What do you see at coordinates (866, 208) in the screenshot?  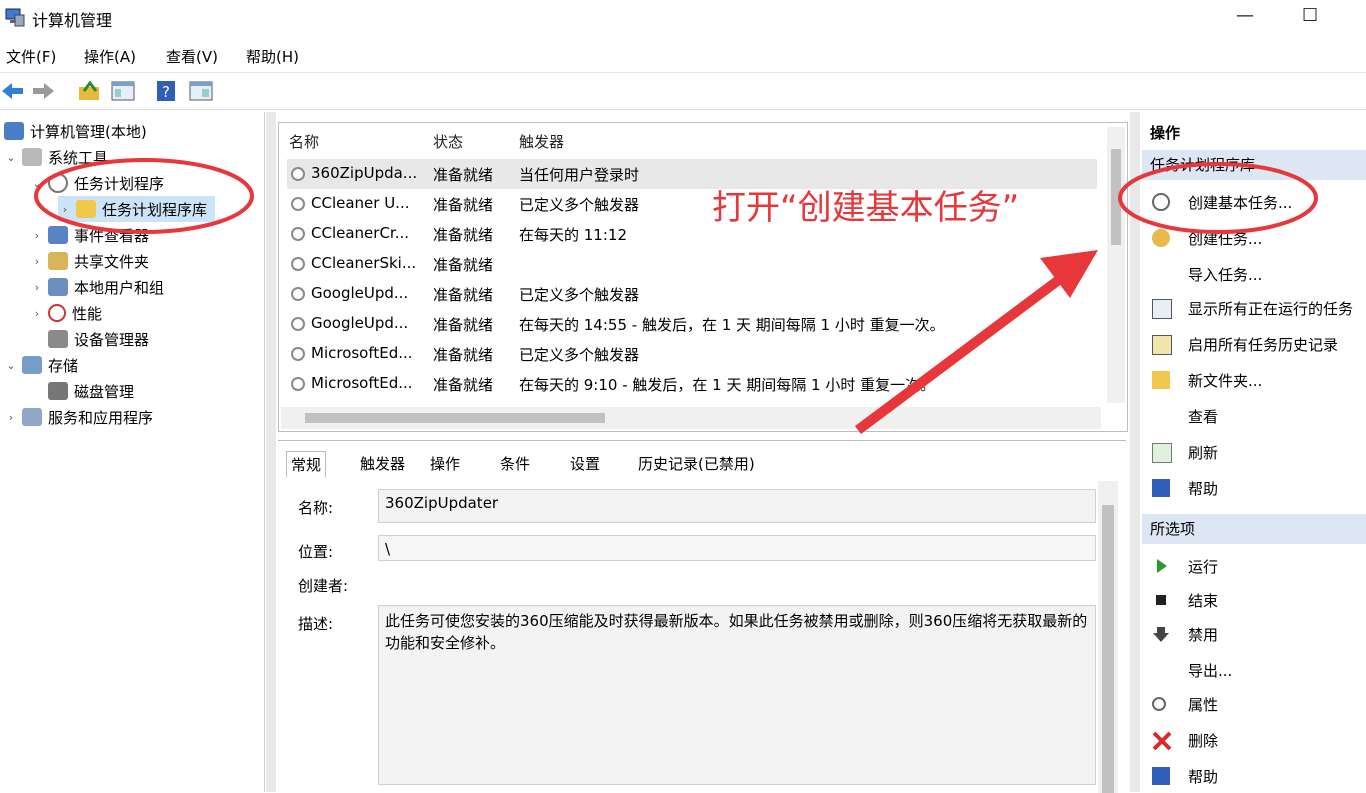 I see `annotation-text: 打开“创建基本任务”` at bounding box center [866, 208].